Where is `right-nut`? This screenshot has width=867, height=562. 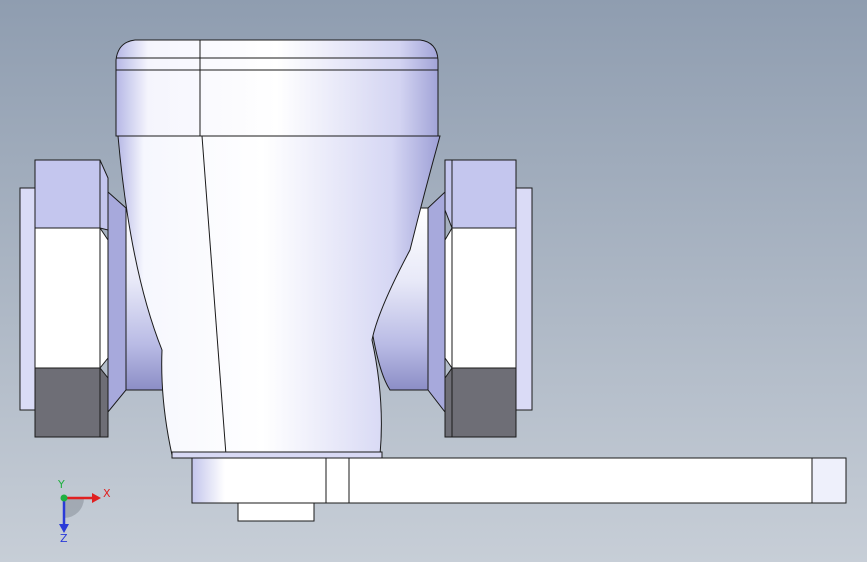
right-nut is located at coordinates (488, 298).